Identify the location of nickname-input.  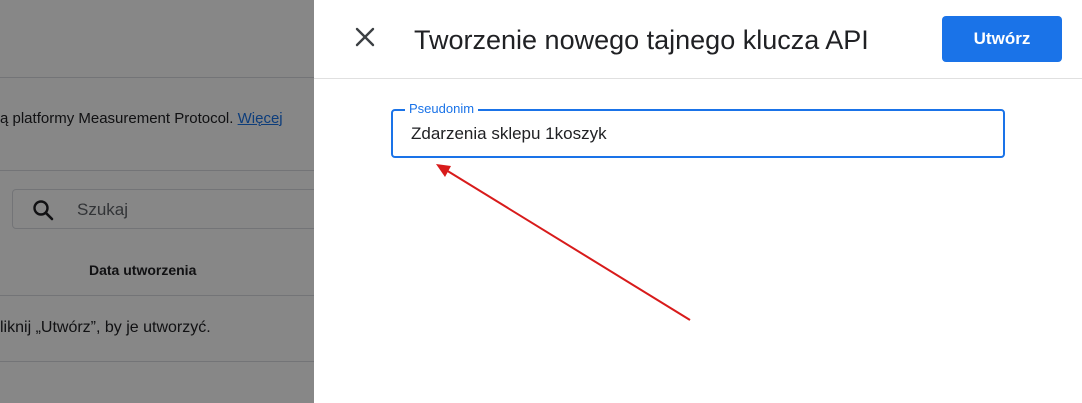
(691, 134).